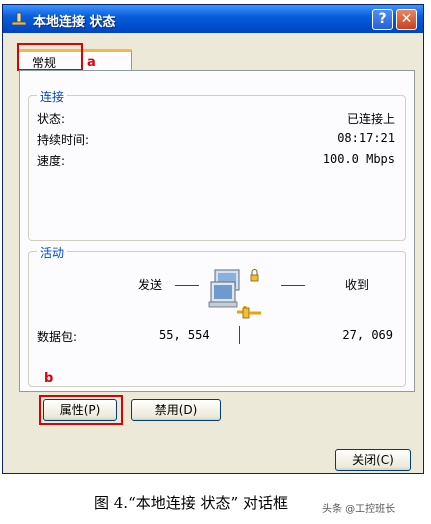 The image size is (431, 524). What do you see at coordinates (52, 252) in the screenshot?
I see `activity-legend: 活动` at bounding box center [52, 252].